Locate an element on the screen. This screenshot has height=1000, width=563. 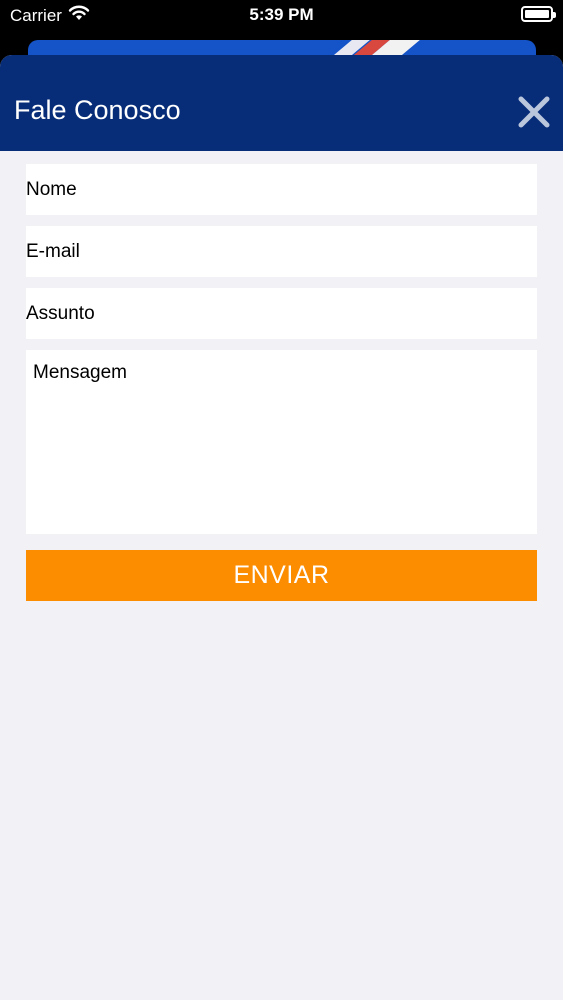
close-button is located at coordinates (534, 112).